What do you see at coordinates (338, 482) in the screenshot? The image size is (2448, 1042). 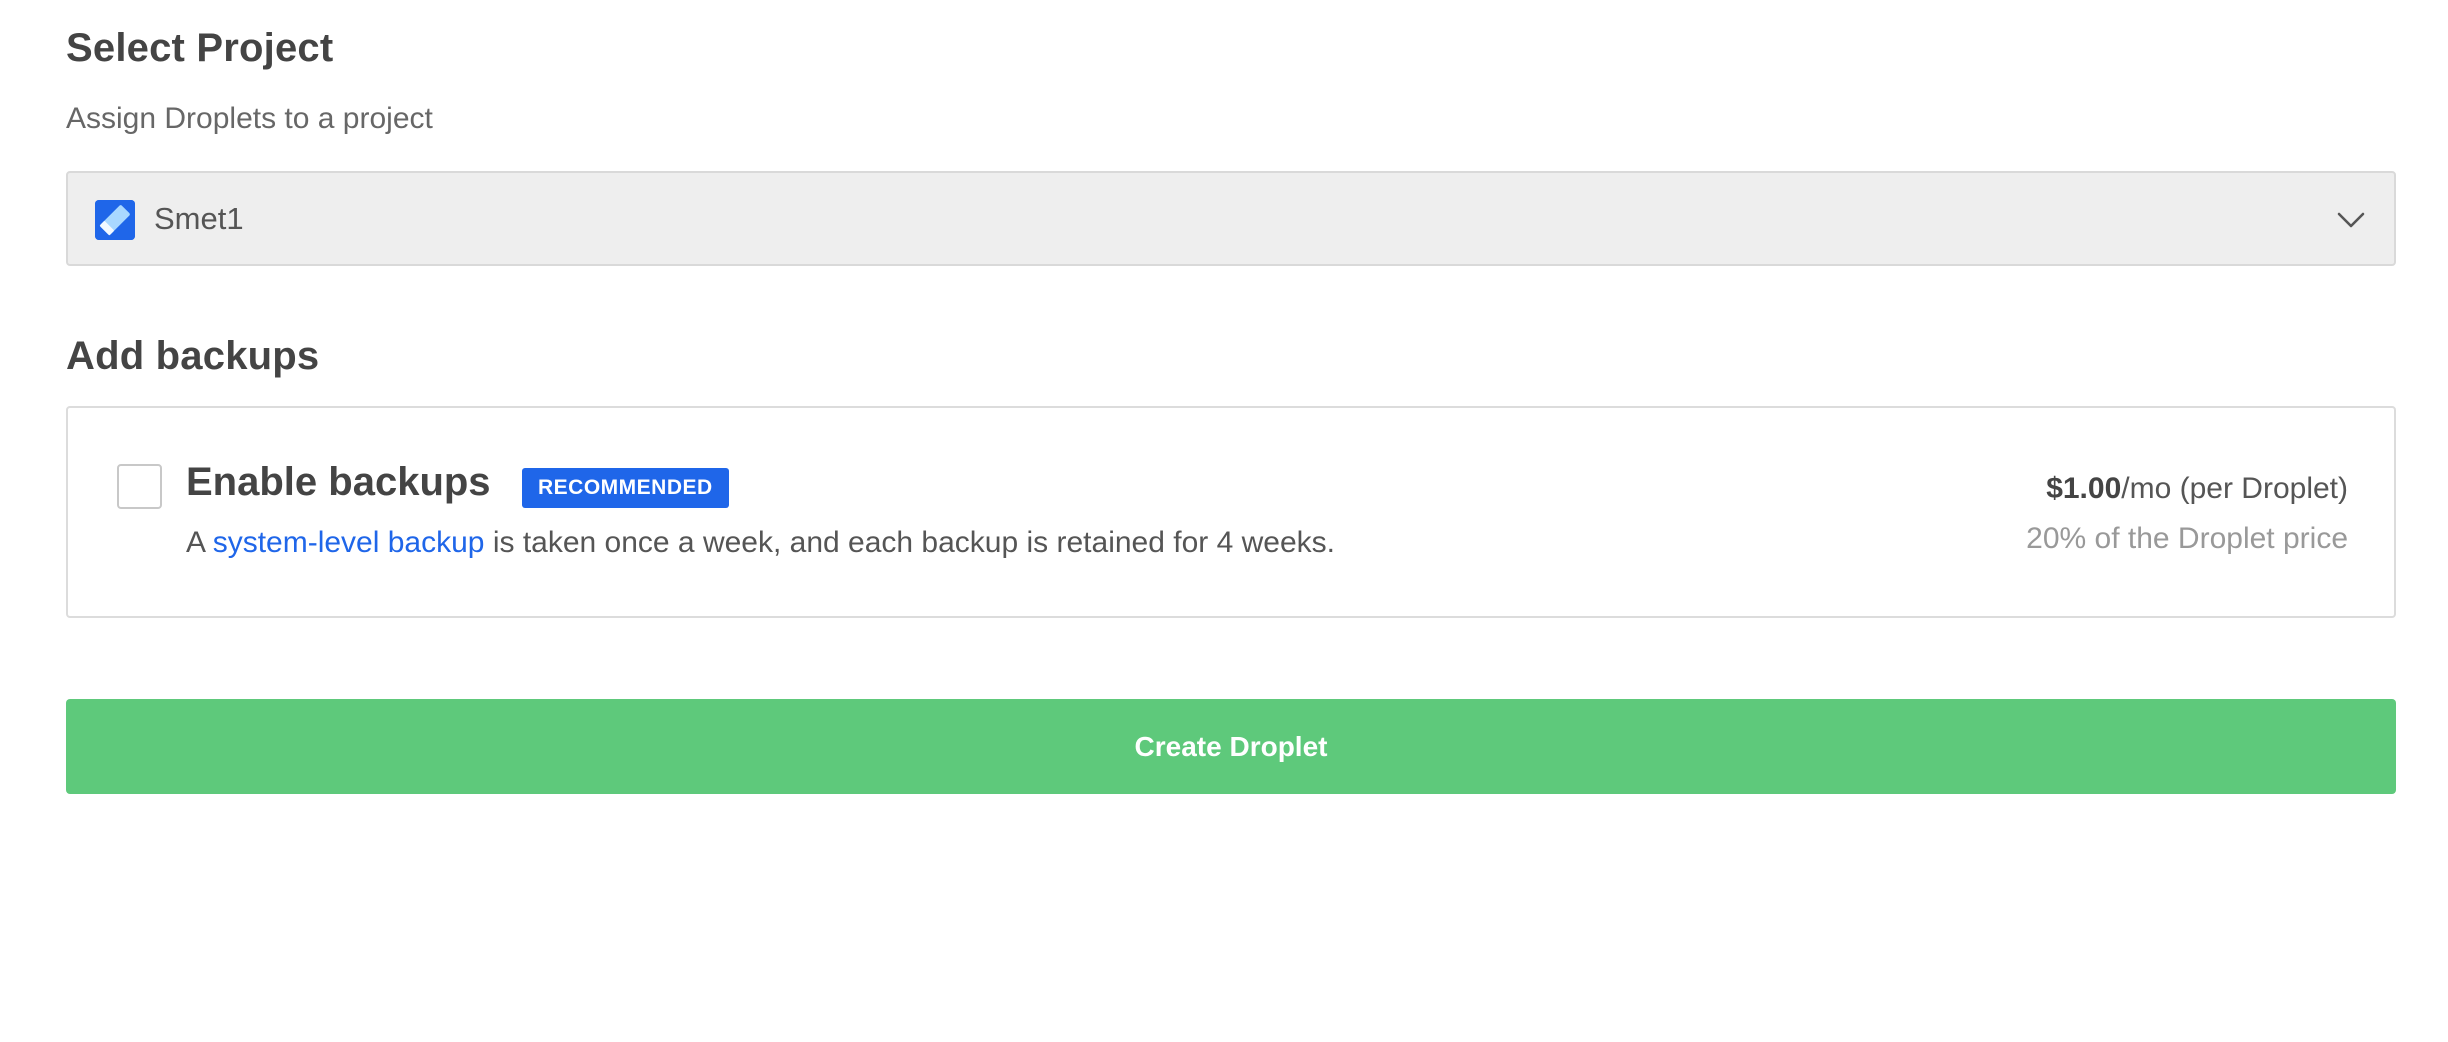 I see `enable-backups-label: Enable backups` at bounding box center [338, 482].